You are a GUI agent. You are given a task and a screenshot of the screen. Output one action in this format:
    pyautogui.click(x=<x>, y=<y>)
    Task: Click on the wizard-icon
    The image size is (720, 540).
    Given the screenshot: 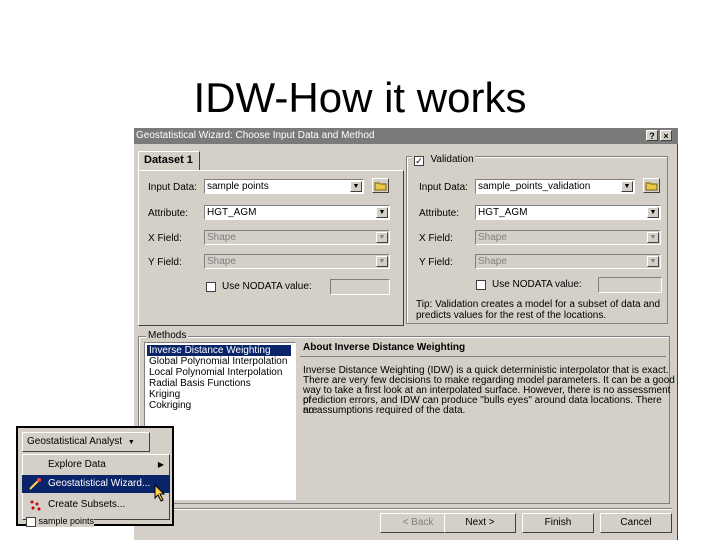 What is the action you would take?
    pyautogui.click(x=35, y=484)
    